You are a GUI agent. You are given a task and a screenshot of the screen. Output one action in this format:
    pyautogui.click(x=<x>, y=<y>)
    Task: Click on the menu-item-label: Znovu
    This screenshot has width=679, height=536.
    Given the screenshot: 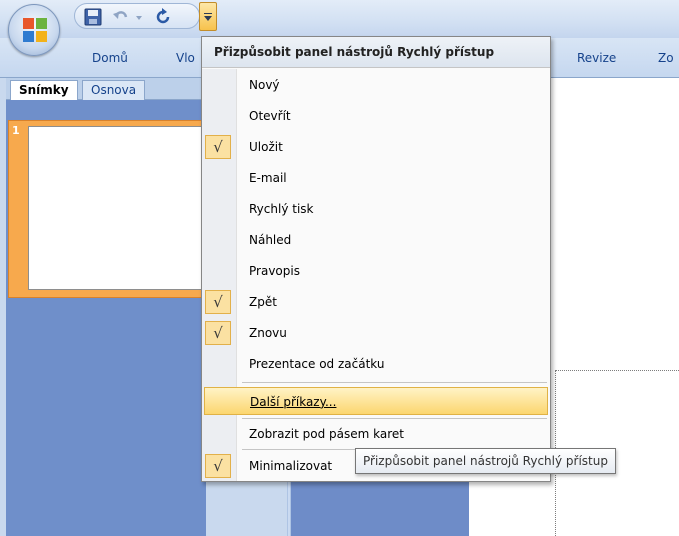 What is the action you would take?
    pyautogui.click(x=268, y=333)
    